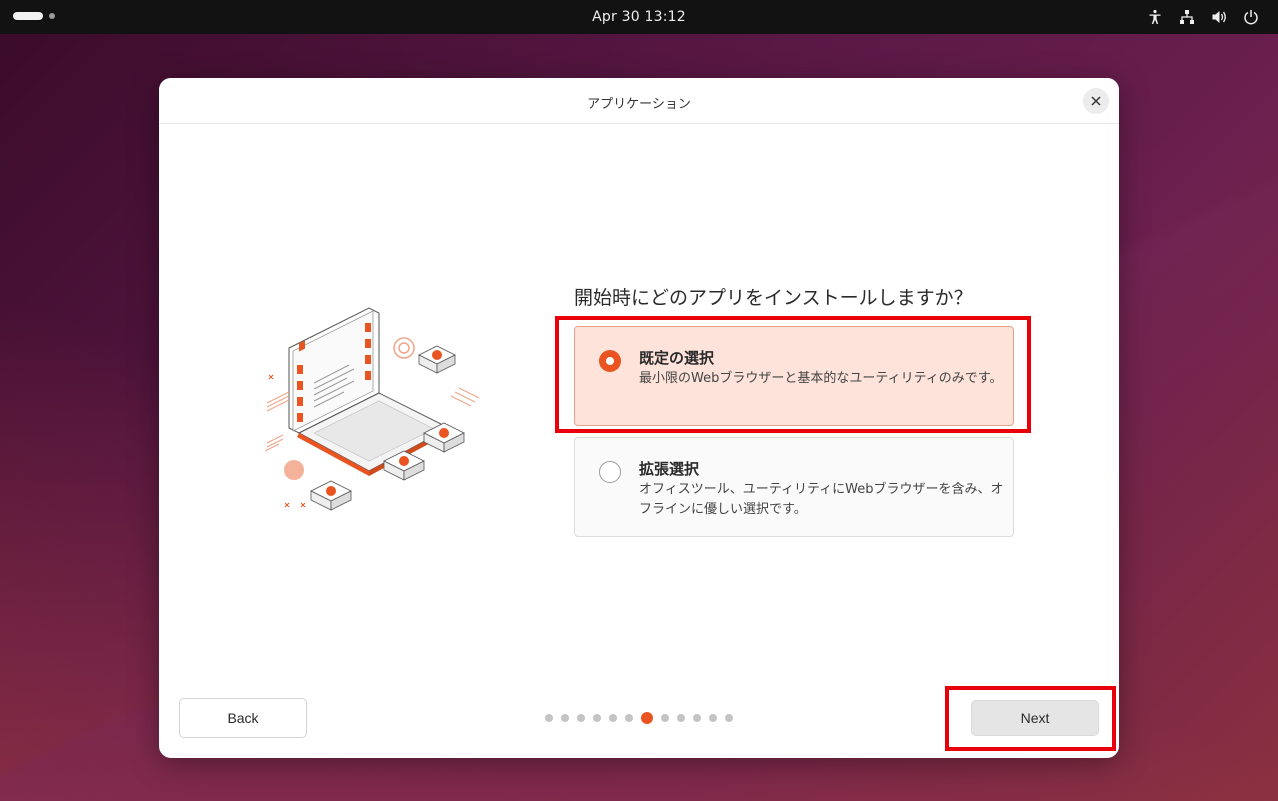 Image resolution: width=1278 pixels, height=801 pixels. I want to click on close-icon, so click(1096, 101).